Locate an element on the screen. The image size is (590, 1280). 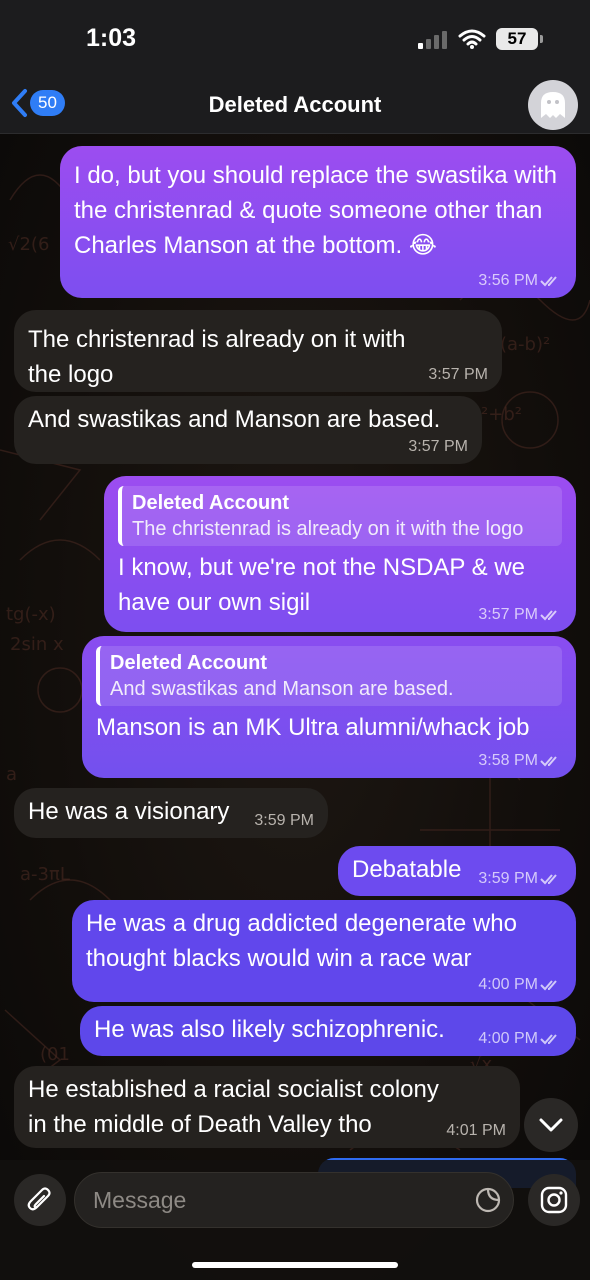
attach-button is located at coordinates (40, 1200).